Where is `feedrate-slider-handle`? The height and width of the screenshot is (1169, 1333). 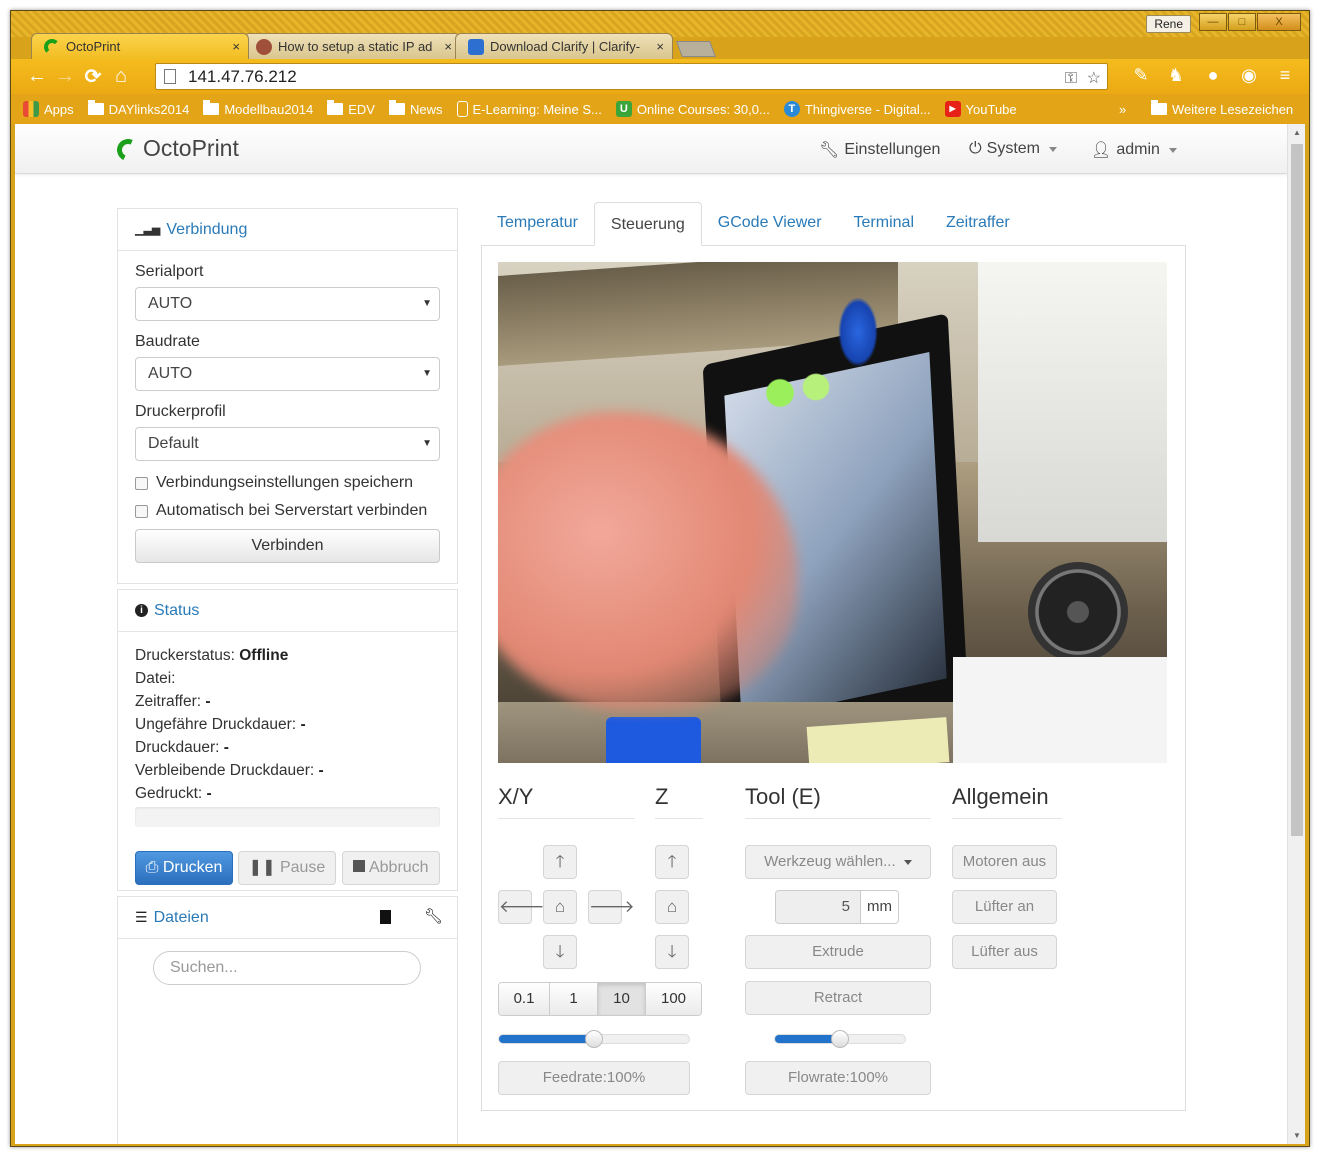
feedrate-slider-handle is located at coordinates (594, 1039).